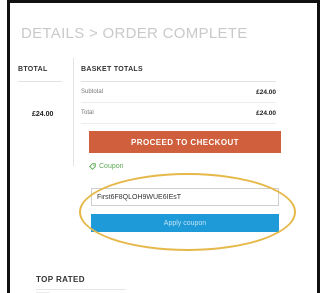 The height and width of the screenshot is (293, 327). What do you see at coordinates (112, 69) in the screenshot?
I see `basket-totals-header: BASKET TOTALS` at bounding box center [112, 69].